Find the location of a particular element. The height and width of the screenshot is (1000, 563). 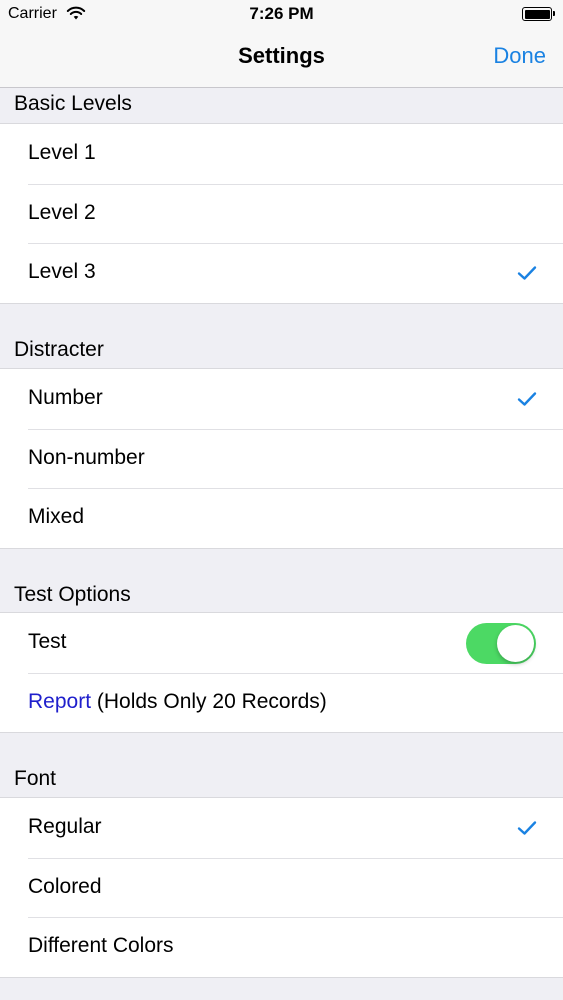

row-label: Number is located at coordinates (65, 397).